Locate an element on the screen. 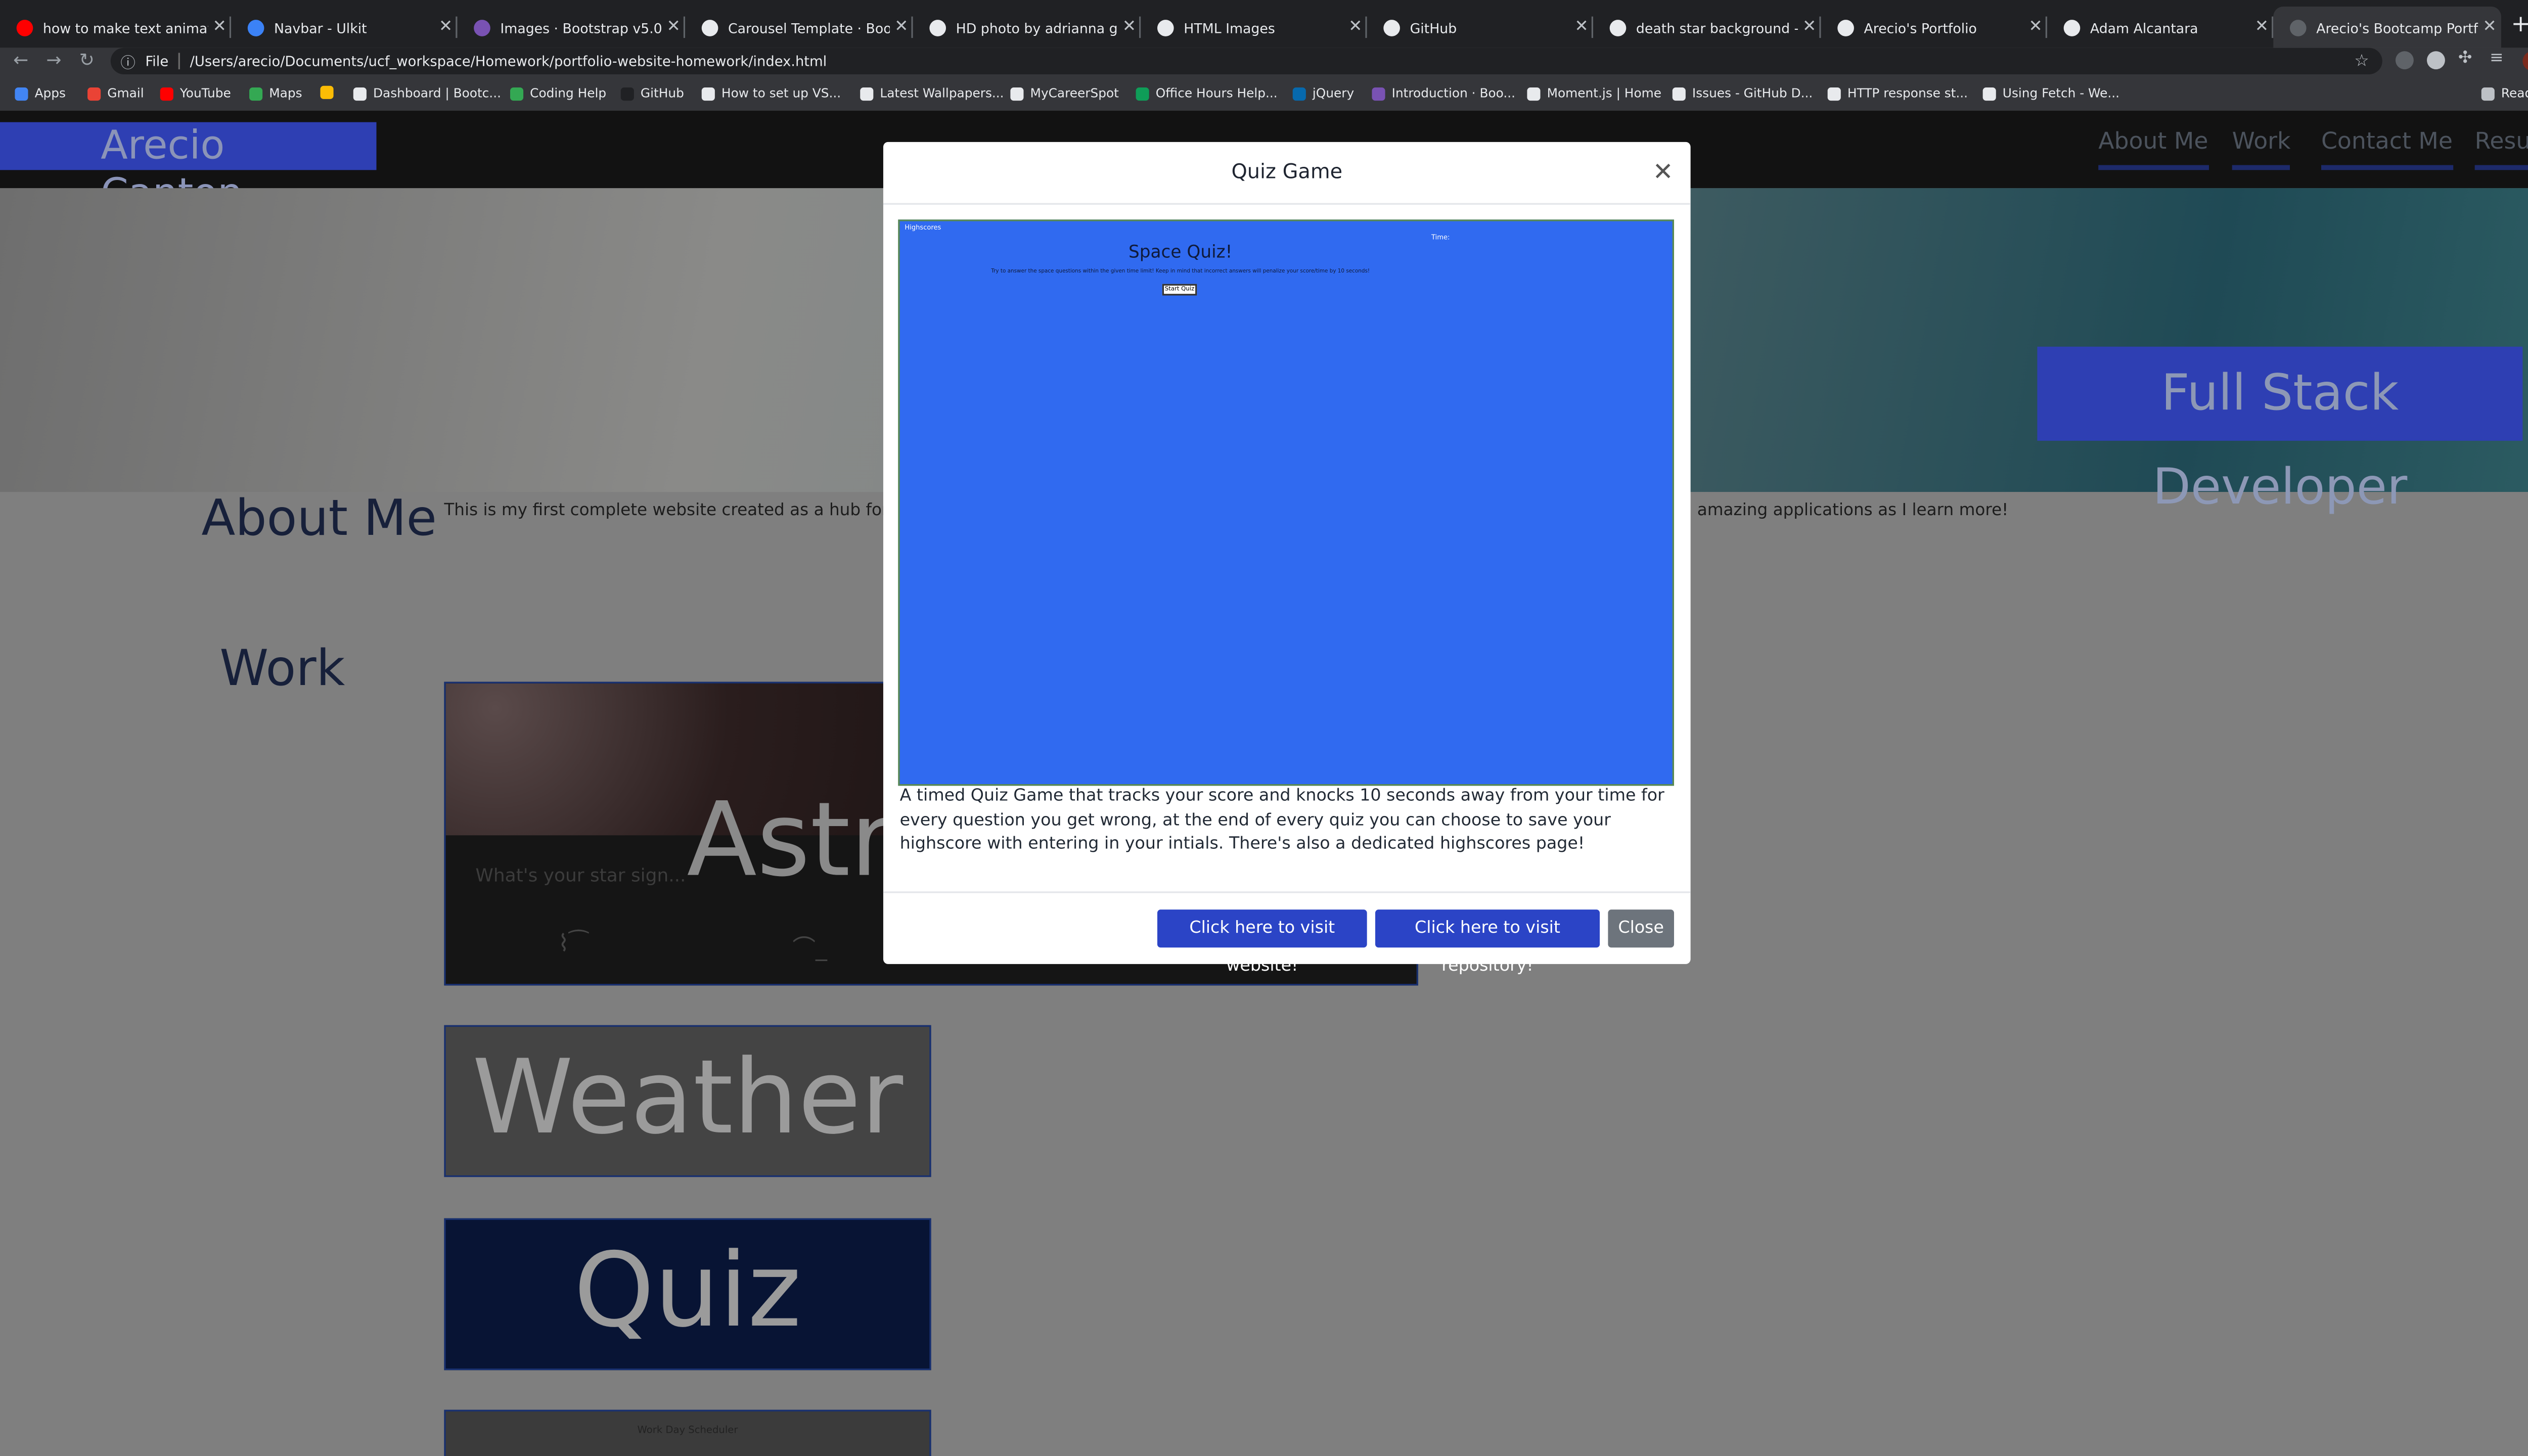 Image resolution: width=2528 pixels, height=1456 pixels. maps-icon is located at coordinates (256, 93).